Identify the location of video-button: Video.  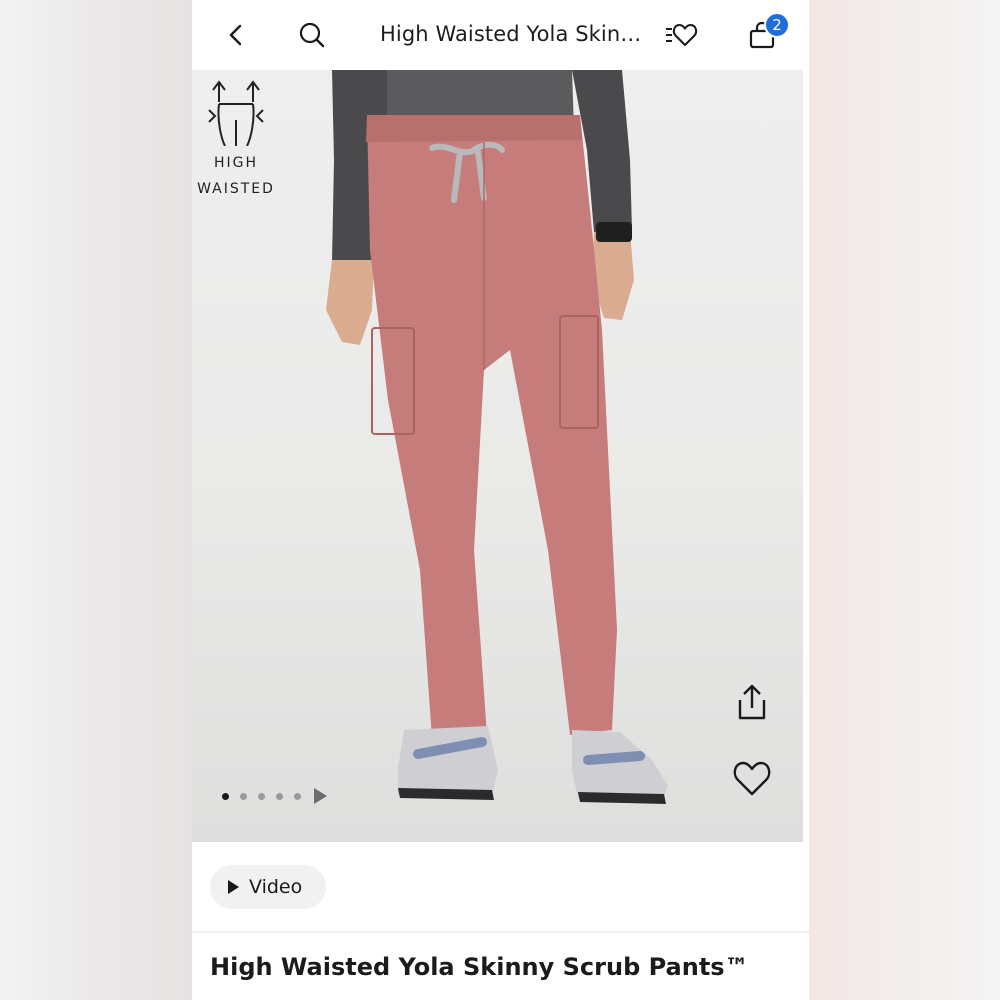
(268, 887).